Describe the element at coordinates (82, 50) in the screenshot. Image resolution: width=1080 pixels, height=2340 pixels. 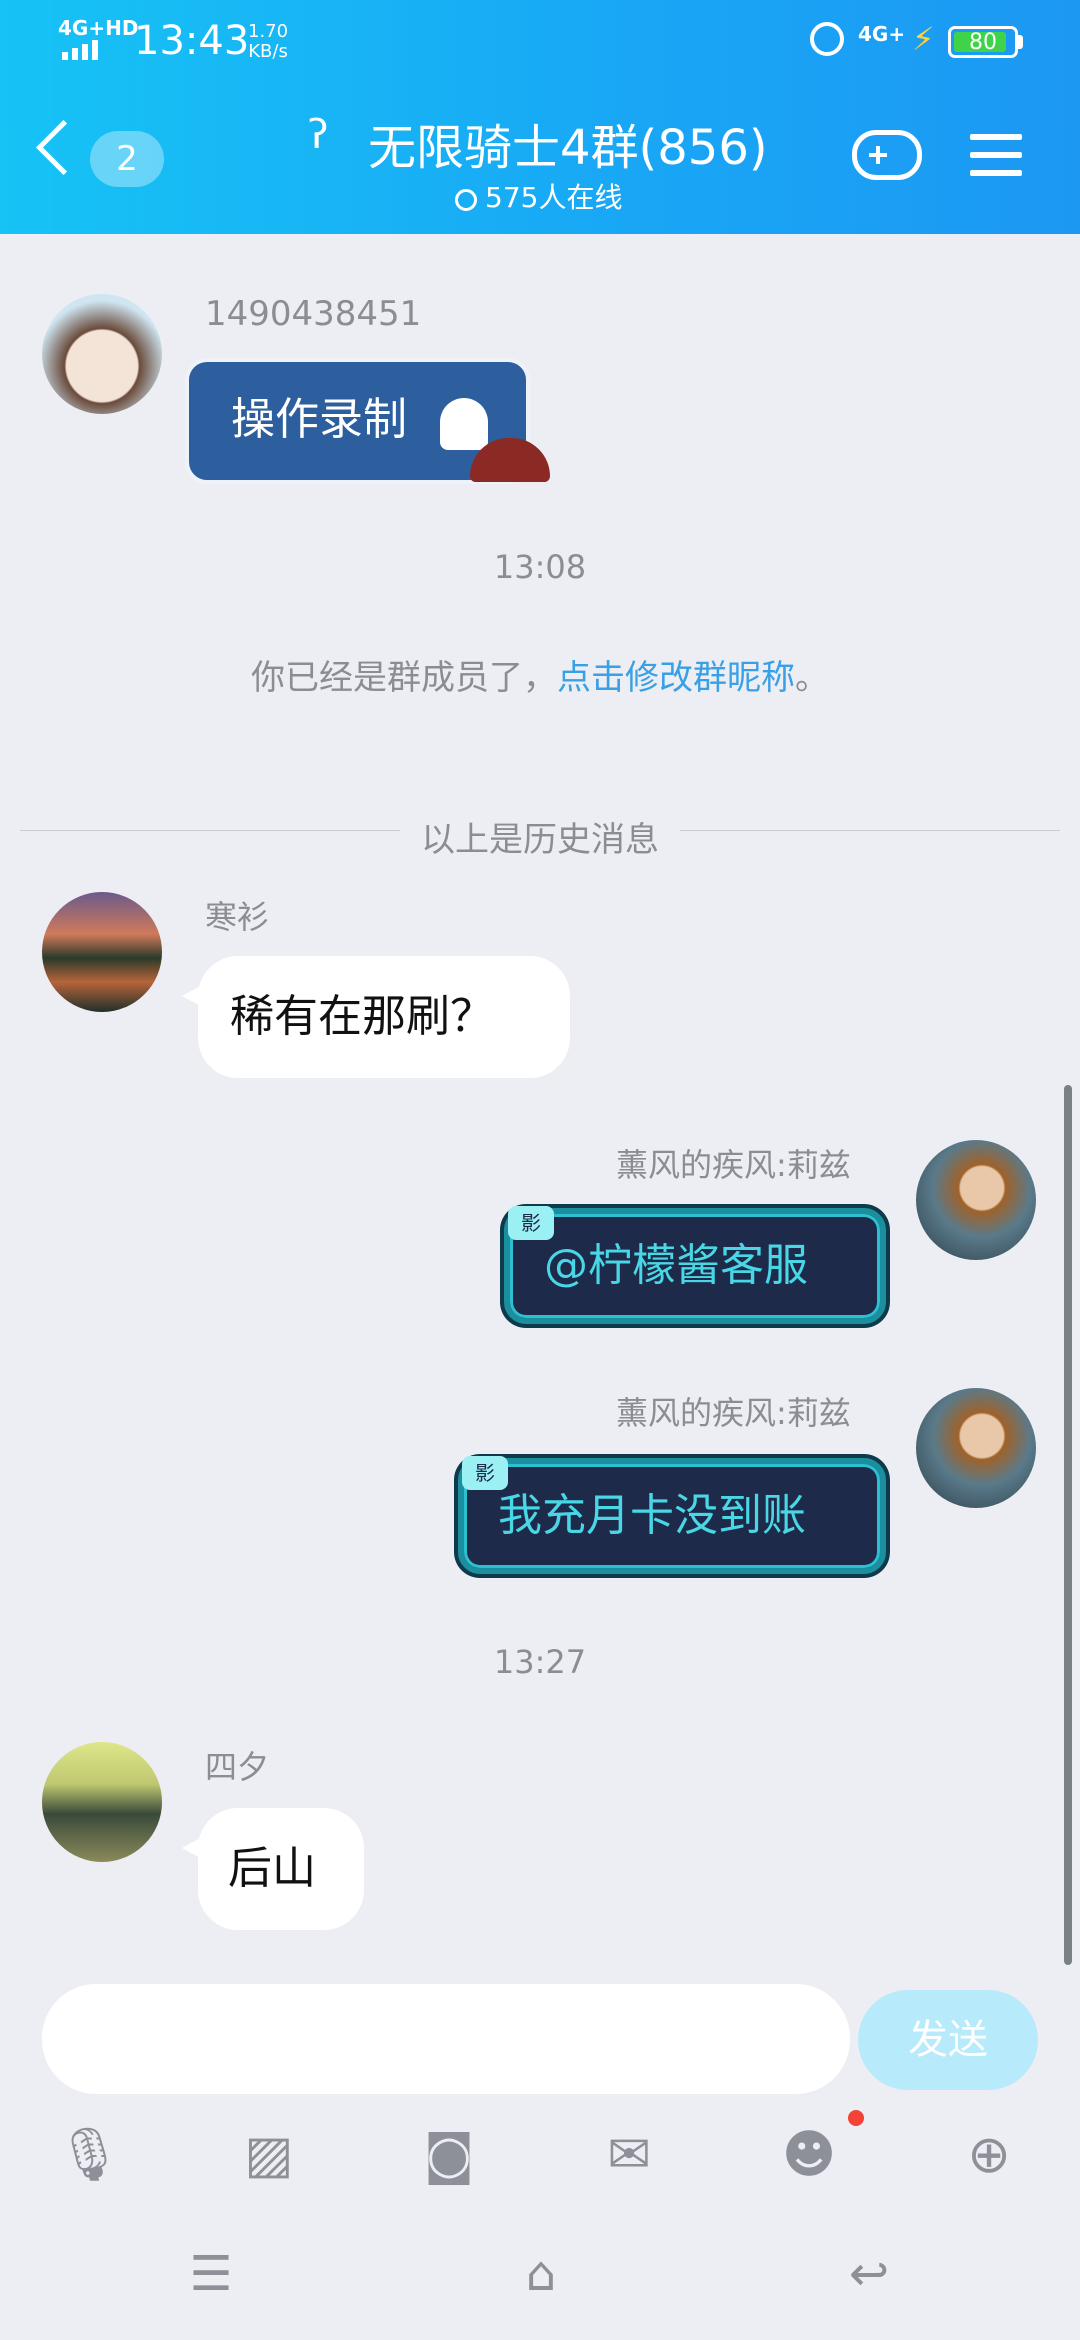
I see `signal-icon` at that location.